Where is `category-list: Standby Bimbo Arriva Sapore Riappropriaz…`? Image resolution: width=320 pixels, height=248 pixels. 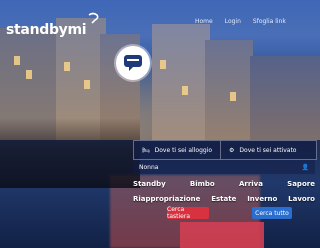
category-list: Standby Bimbo Arriva Sapore Riappropriaz… is located at coordinates (224, 195).